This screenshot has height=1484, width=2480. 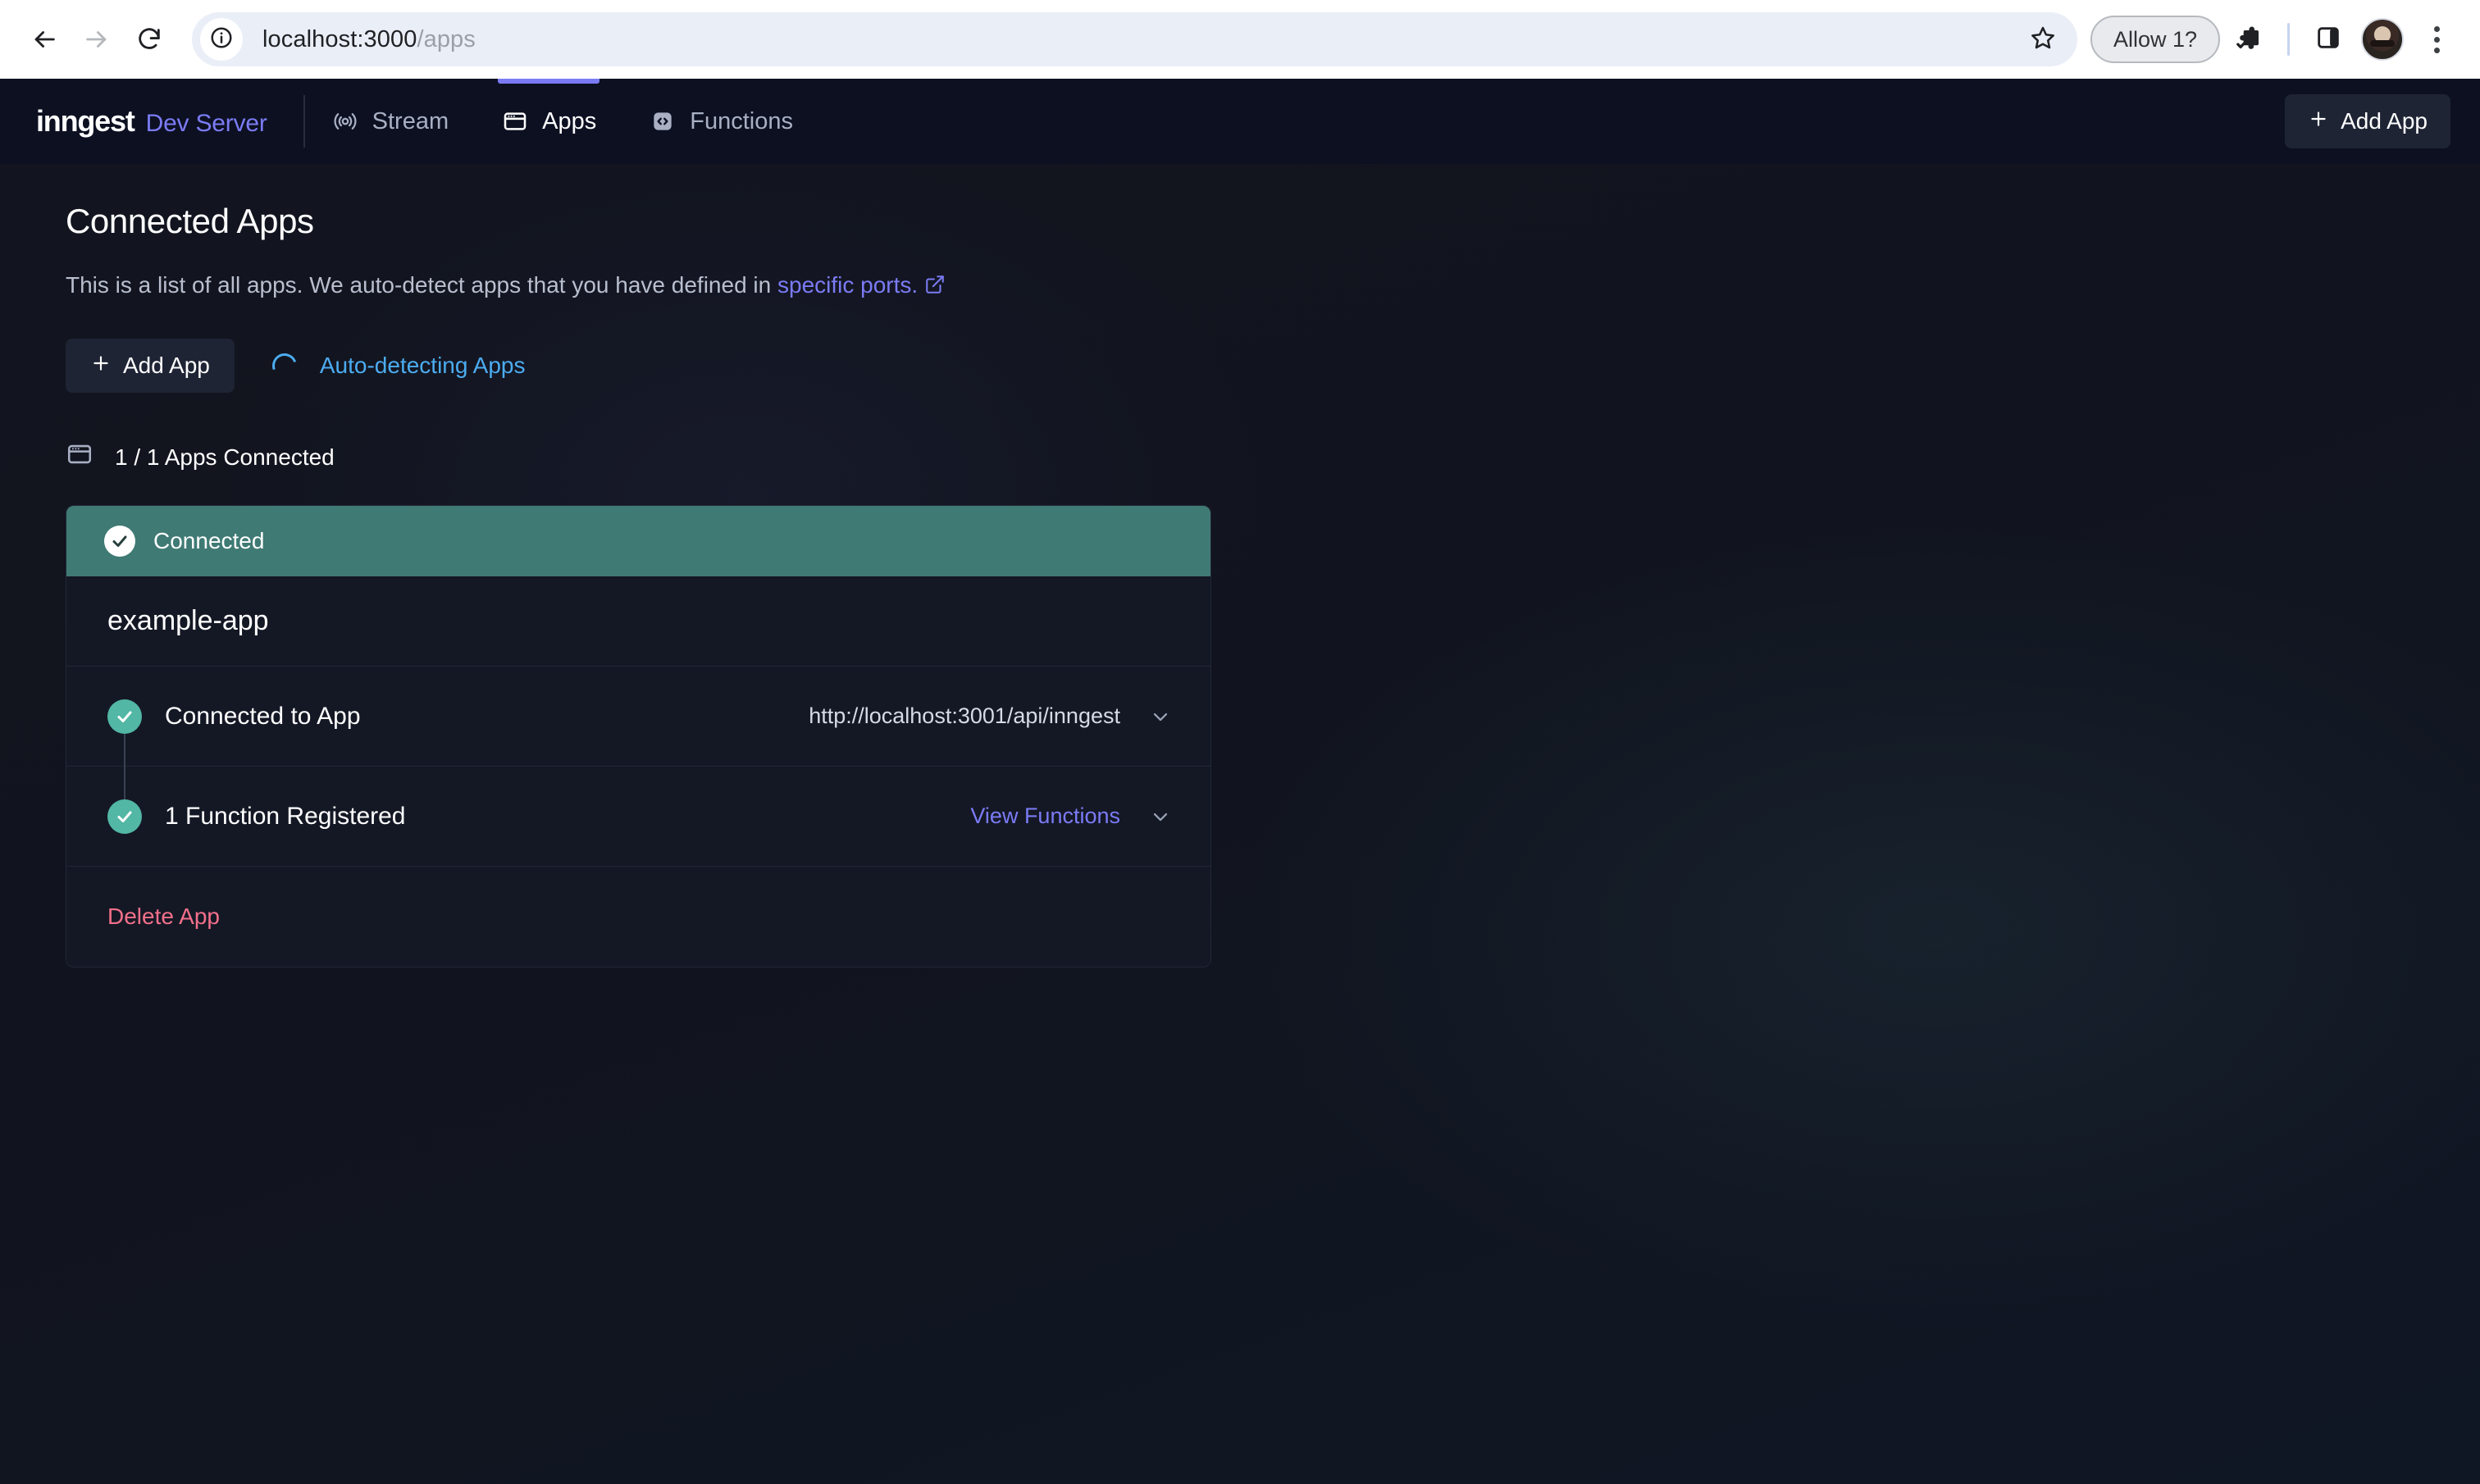 I want to click on actions-row: Add App Auto-detecting Apps, so click(x=1240, y=366).